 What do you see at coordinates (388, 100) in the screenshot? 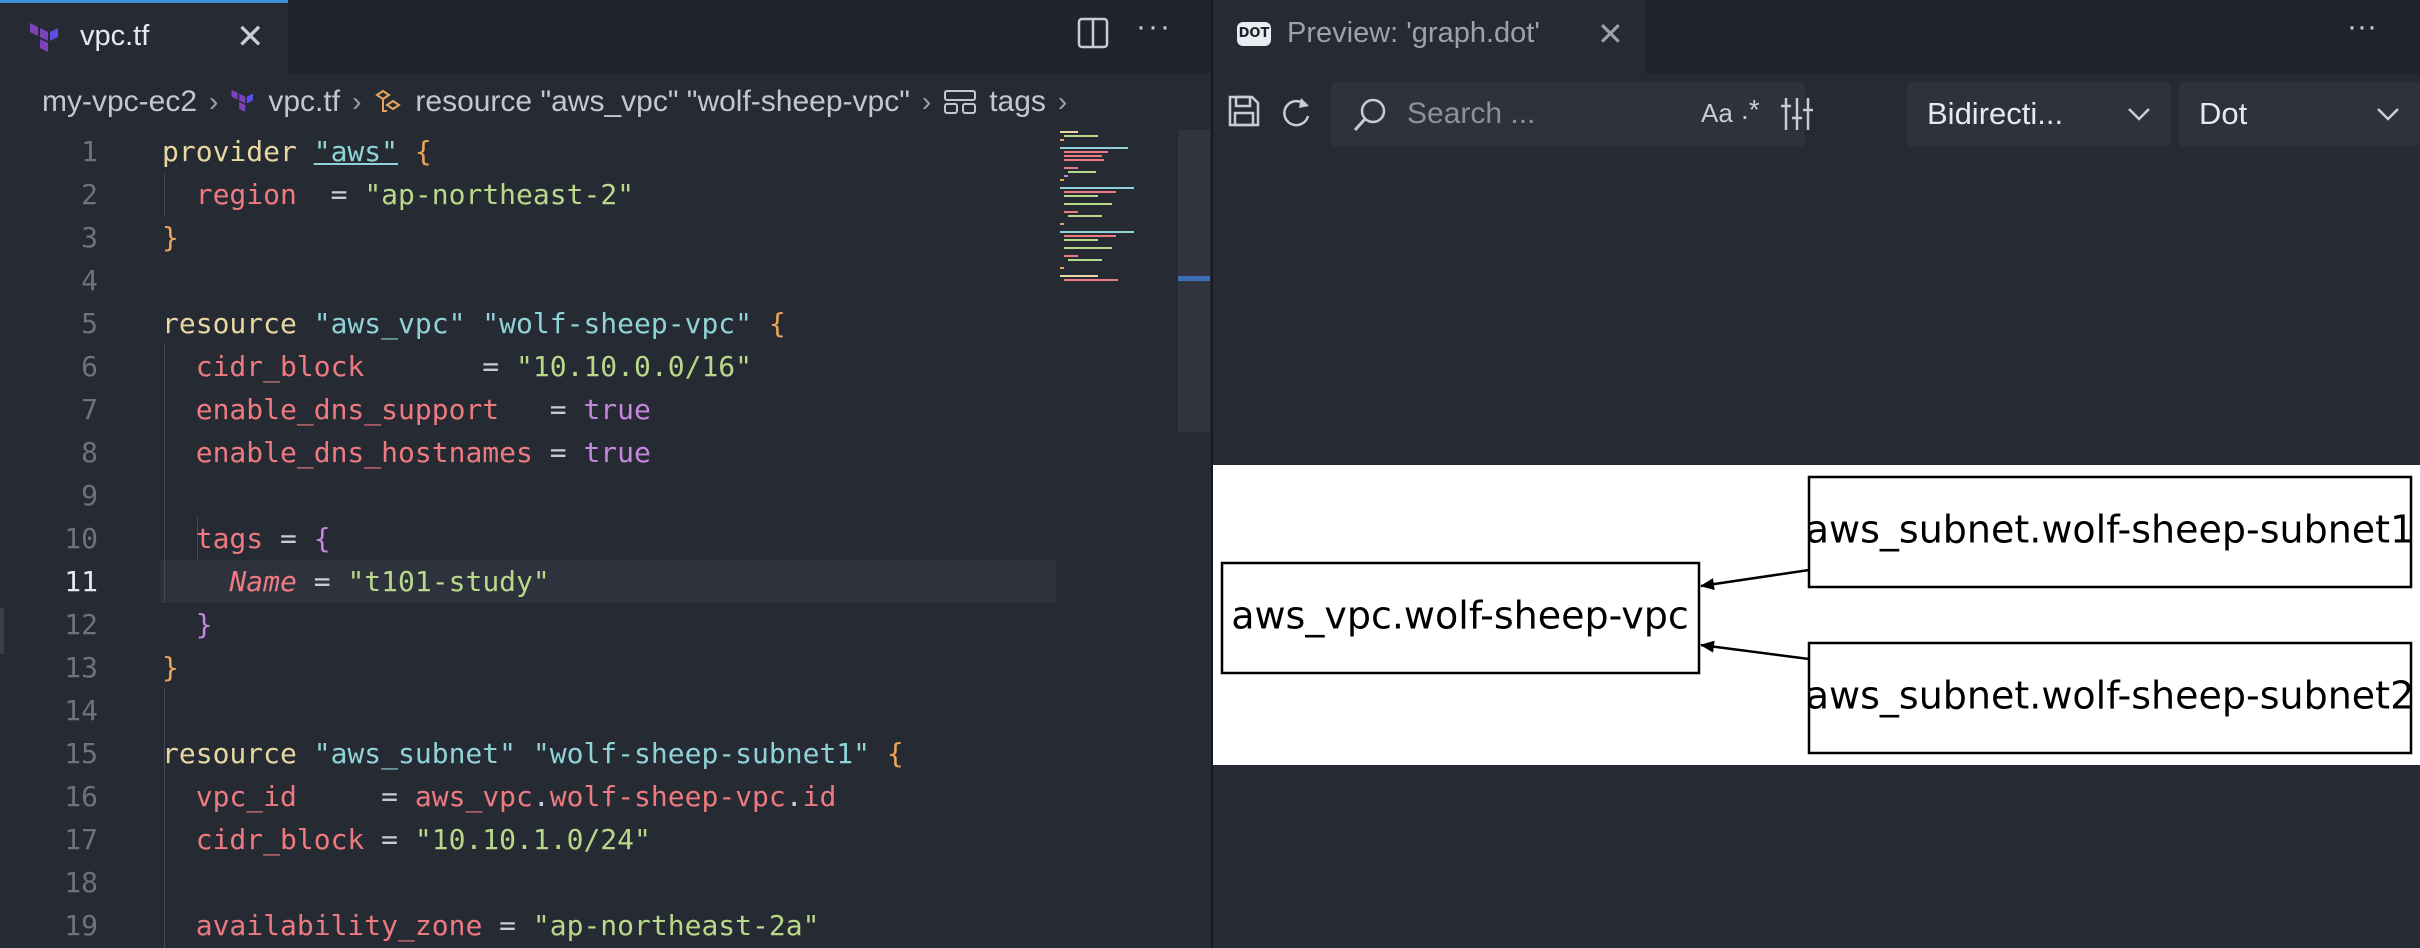
I see `symbol-class-icon` at bounding box center [388, 100].